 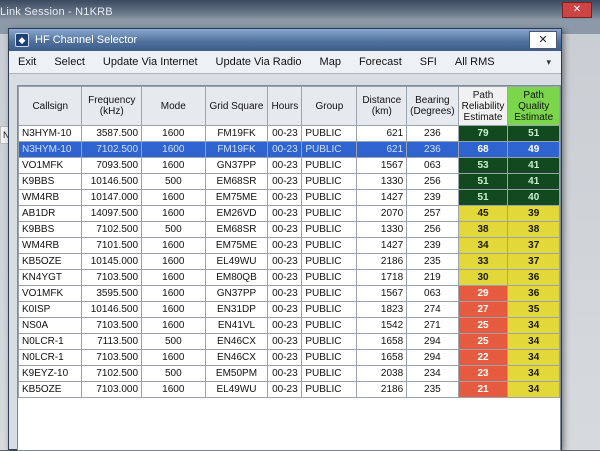 What do you see at coordinates (382, 106) in the screenshot?
I see `column-header-distance: Distance (km)` at bounding box center [382, 106].